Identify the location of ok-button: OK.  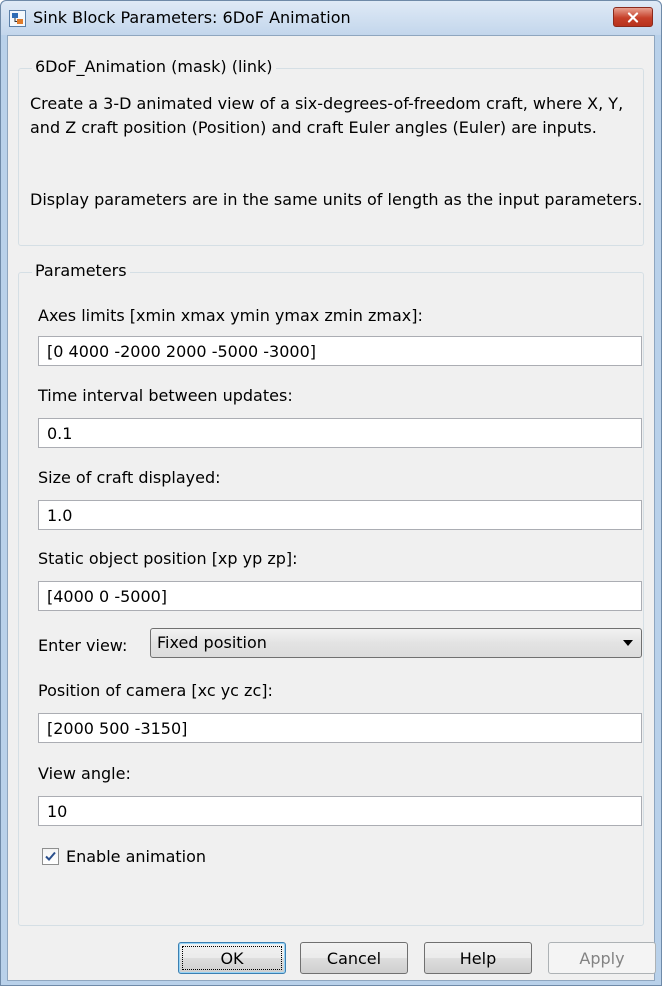
(232, 958).